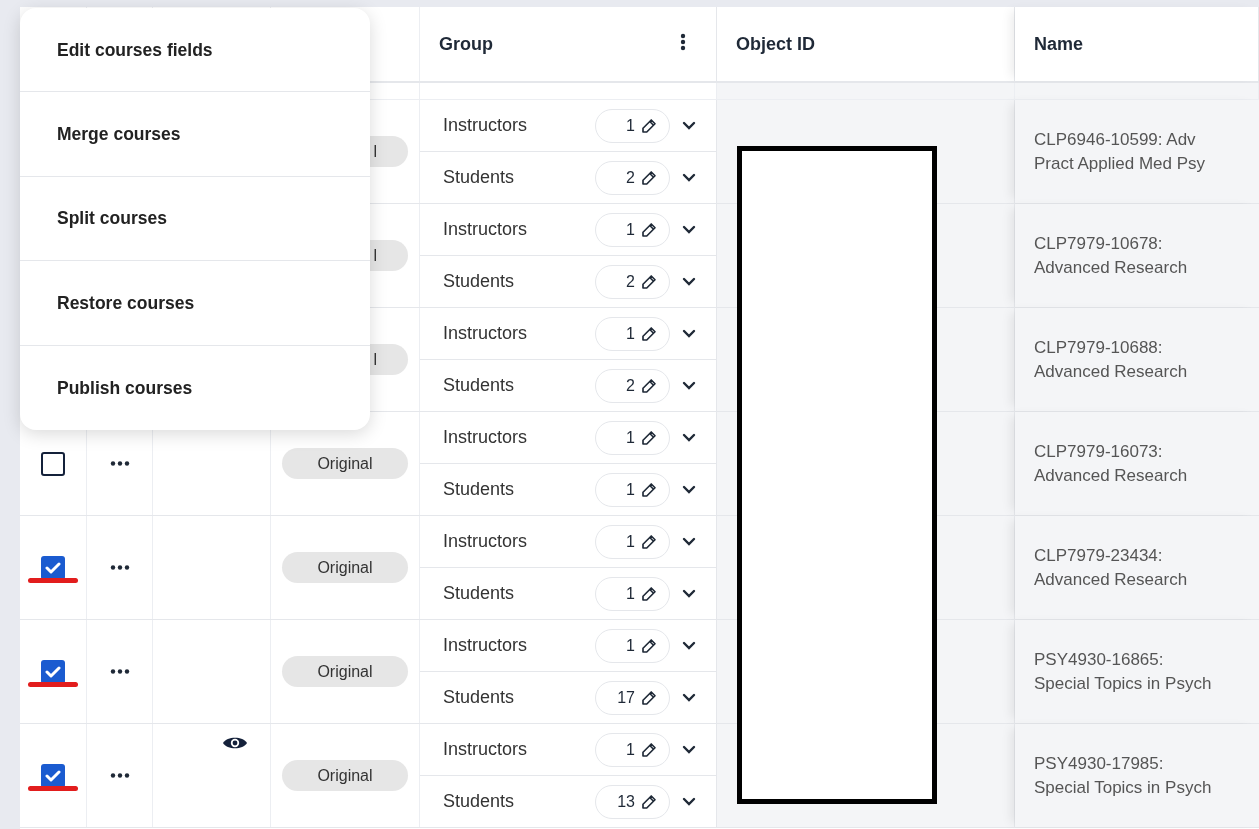 This screenshot has width=1259, height=829. I want to click on menu-item: Restore courses, so click(195, 303).